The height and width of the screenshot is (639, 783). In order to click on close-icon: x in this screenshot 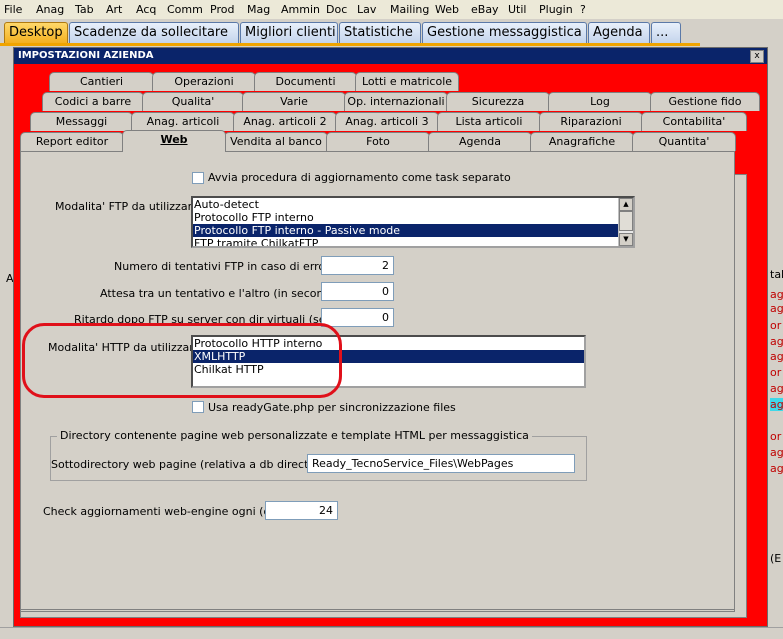, I will do `click(757, 56)`.